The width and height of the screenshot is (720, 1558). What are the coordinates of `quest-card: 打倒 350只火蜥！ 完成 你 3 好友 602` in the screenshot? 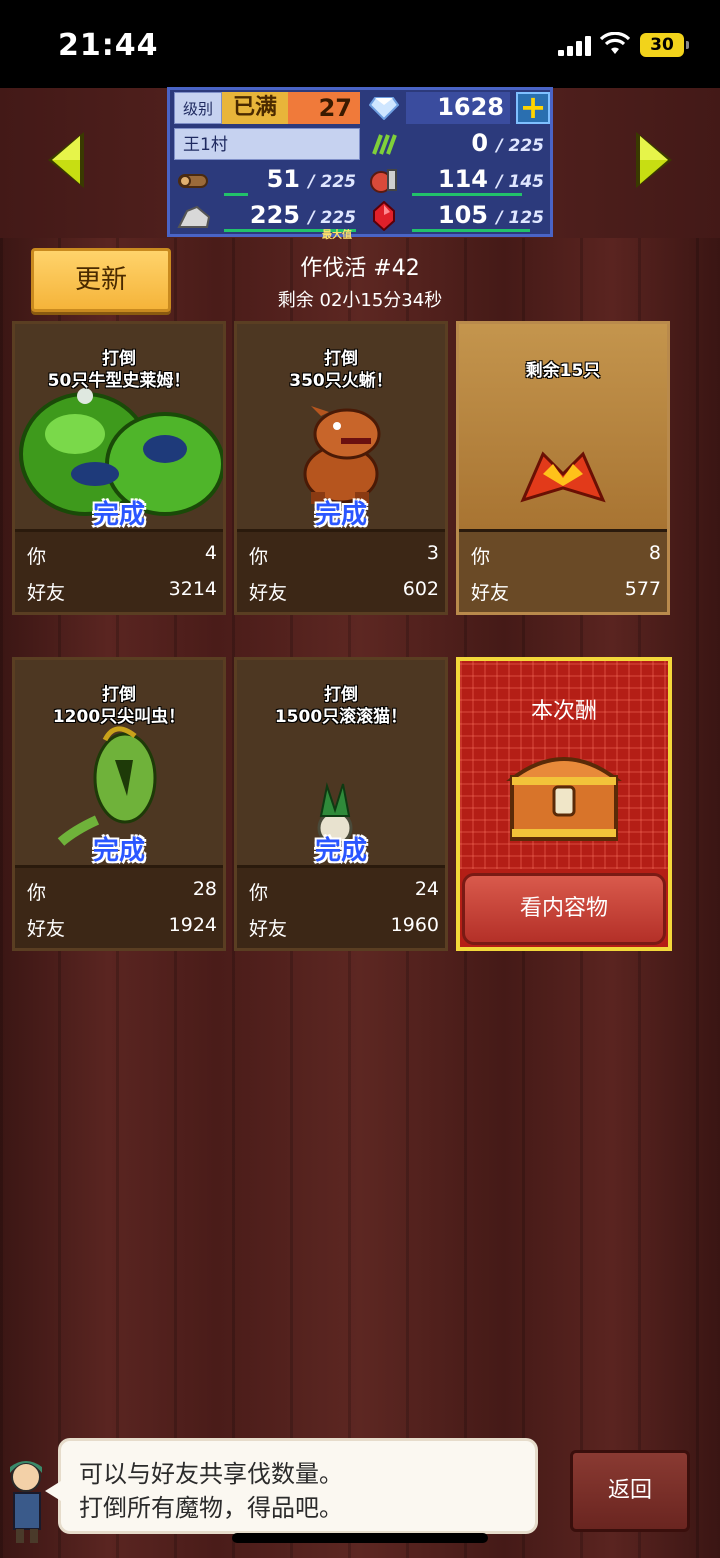 It's located at (341, 468).